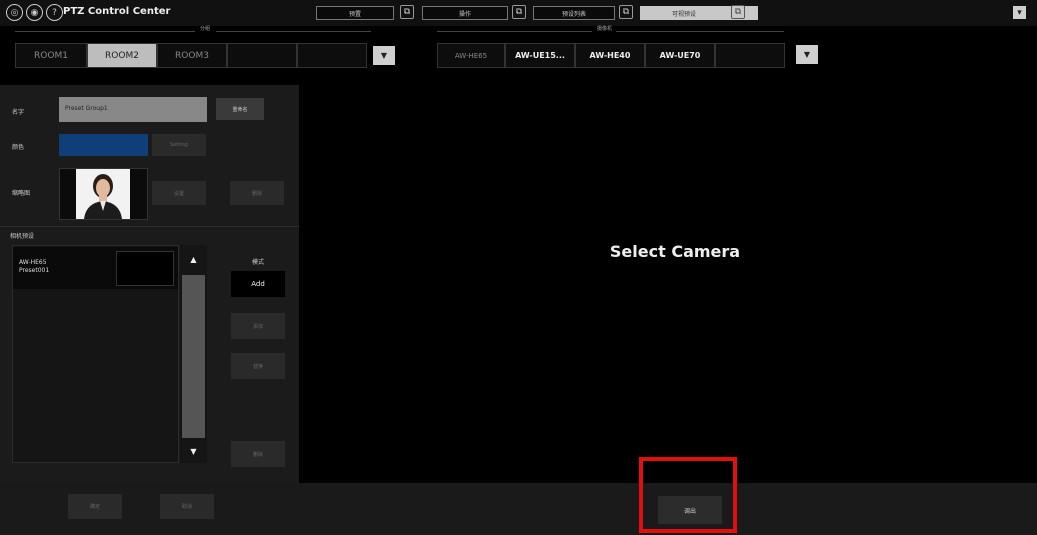 This screenshot has width=1037, height=535. I want to click on name-label: 名字, so click(18, 112).